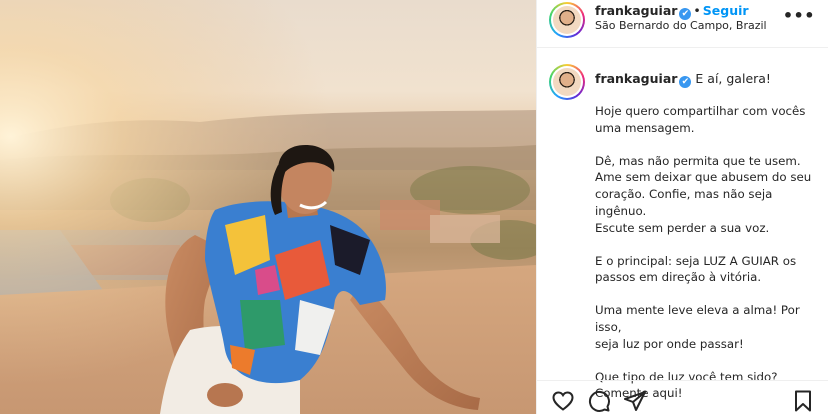  I want to click on post-location: São Bernardo do Campo, Brazil, so click(681, 25).